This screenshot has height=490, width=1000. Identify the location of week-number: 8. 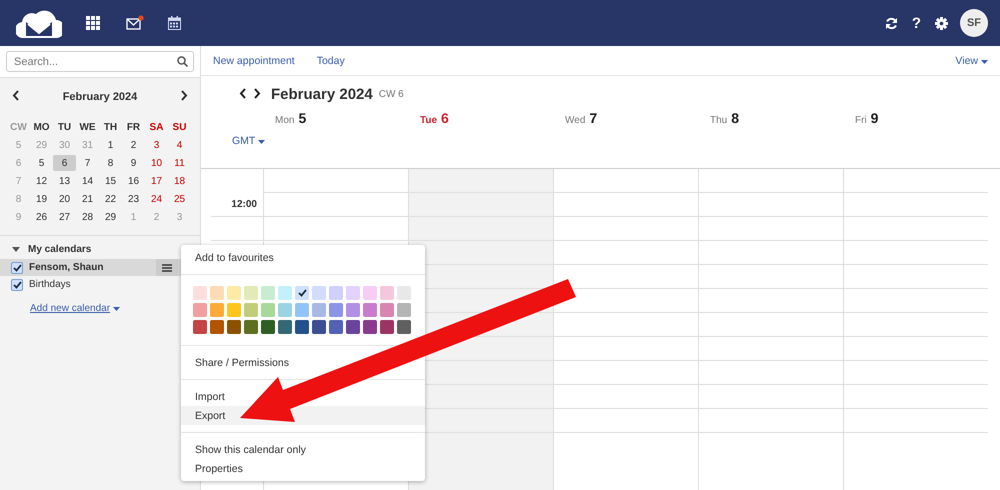
(18, 199).